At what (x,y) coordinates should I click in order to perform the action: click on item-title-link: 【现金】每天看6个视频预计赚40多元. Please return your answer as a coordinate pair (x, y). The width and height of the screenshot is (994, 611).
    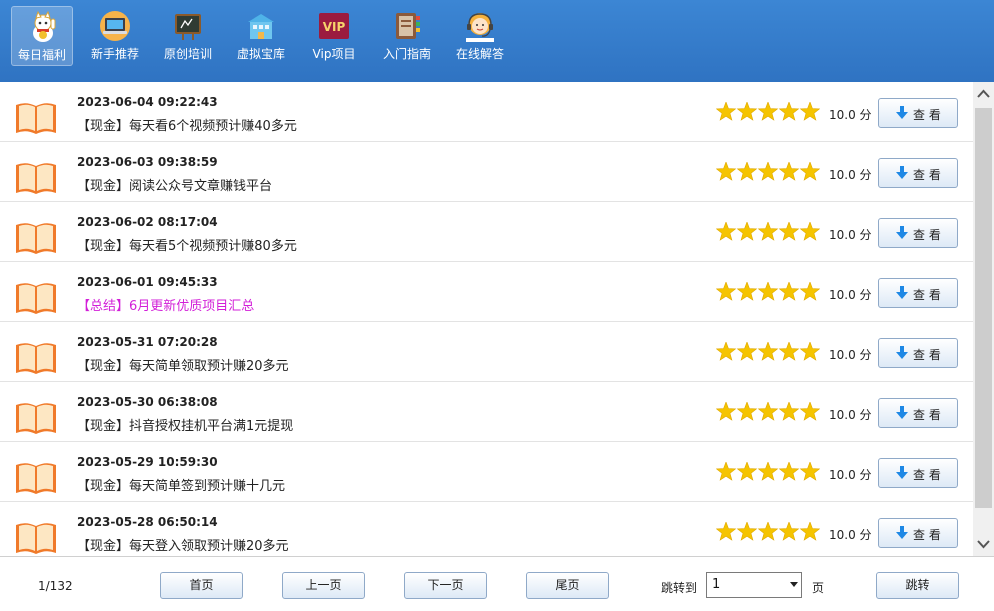
    Looking at the image, I should click on (187, 124).